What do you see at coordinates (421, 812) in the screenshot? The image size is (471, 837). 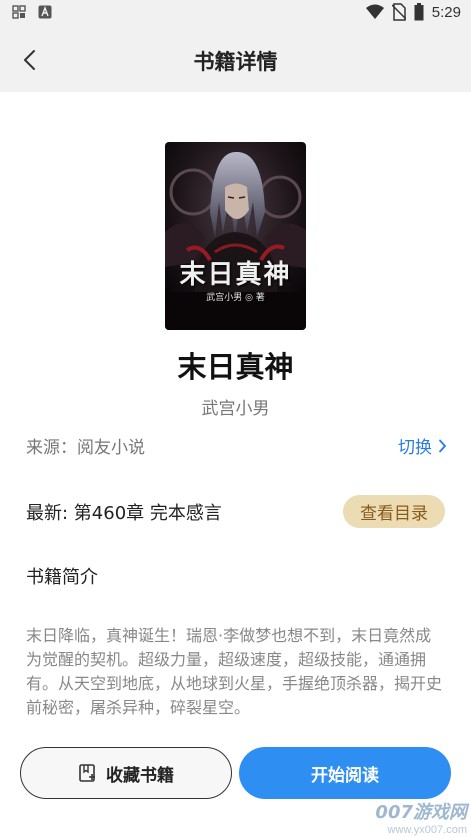 I see `watermark-main: 007游戏网` at bounding box center [421, 812].